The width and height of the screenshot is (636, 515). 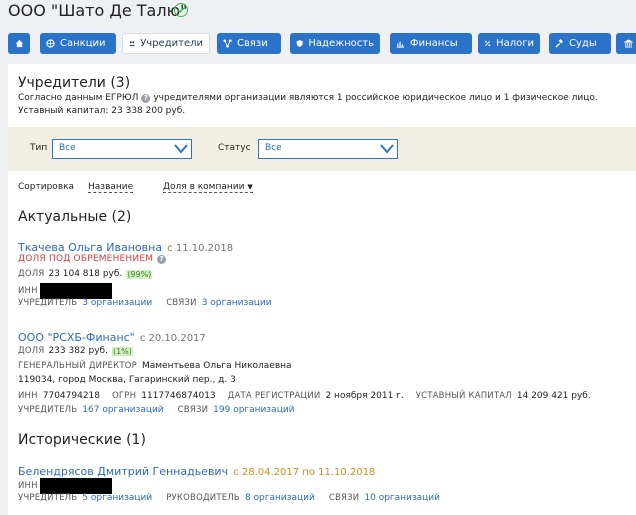 I want to click on founders-heading: Учредители (3), so click(x=74, y=83).